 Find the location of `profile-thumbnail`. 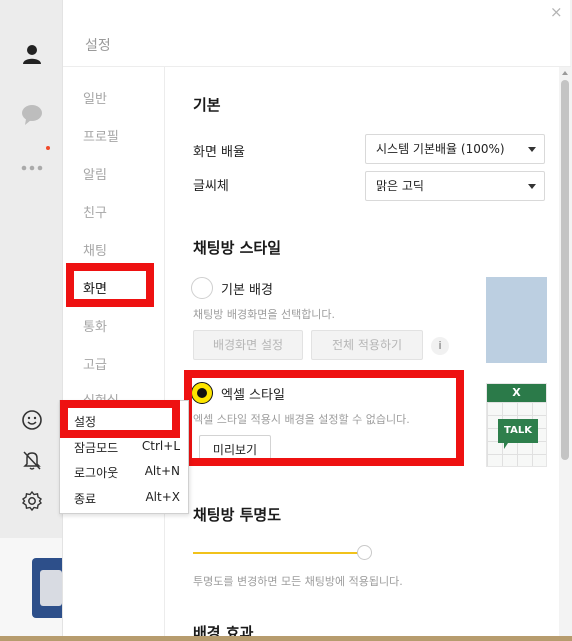

profile-thumbnail is located at coordinates (47, 588).